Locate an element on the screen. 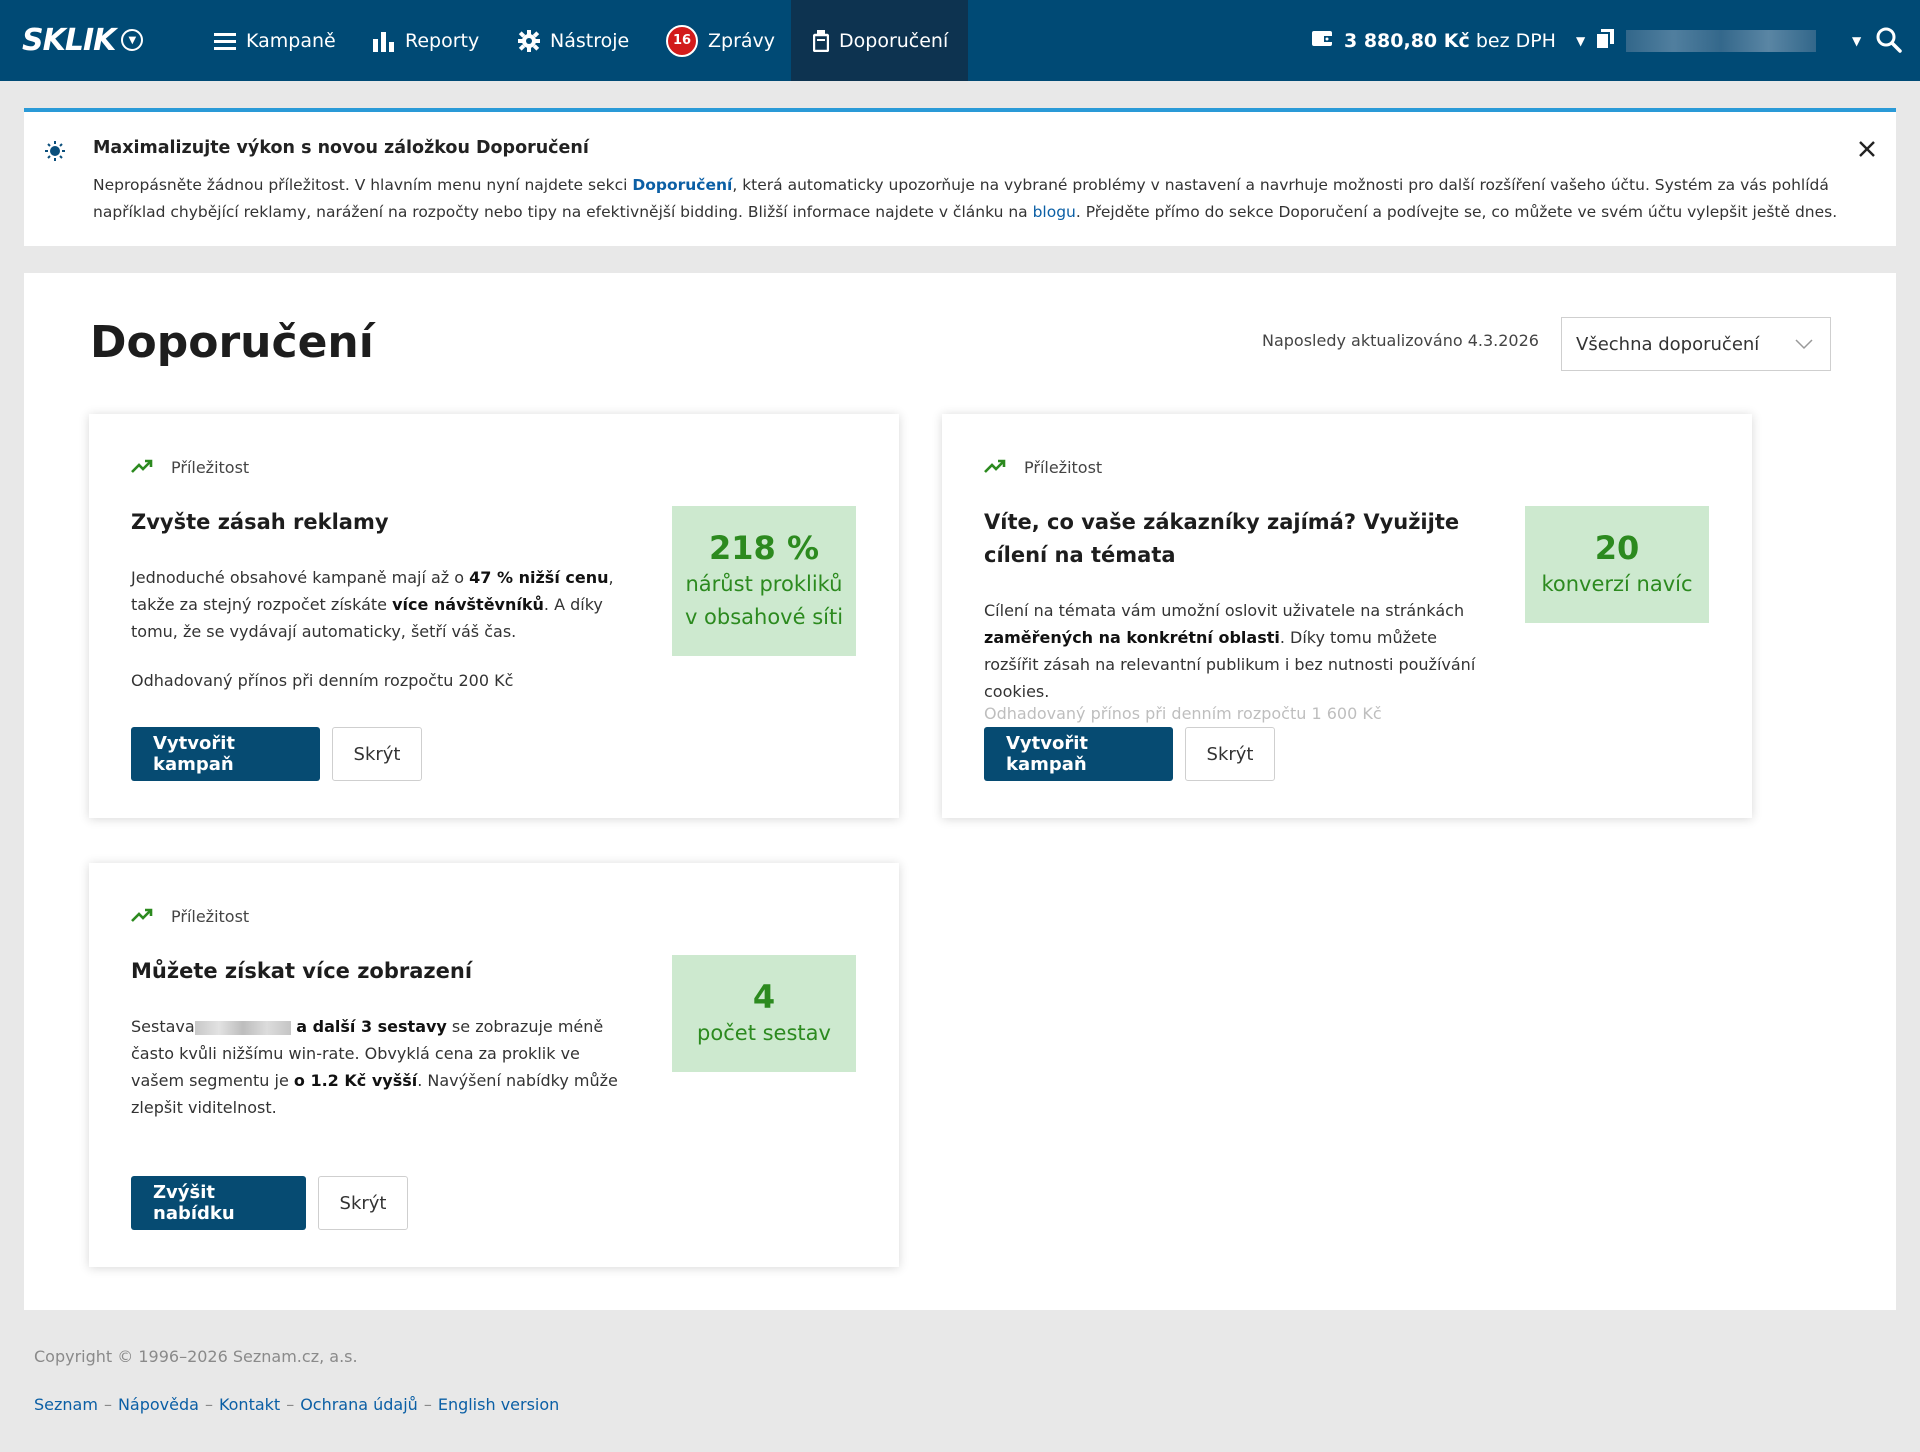 The height and width of the screenshot is (1452, 1920). filter-value: Všechna doporučení is located at coordinates (1668, 344).